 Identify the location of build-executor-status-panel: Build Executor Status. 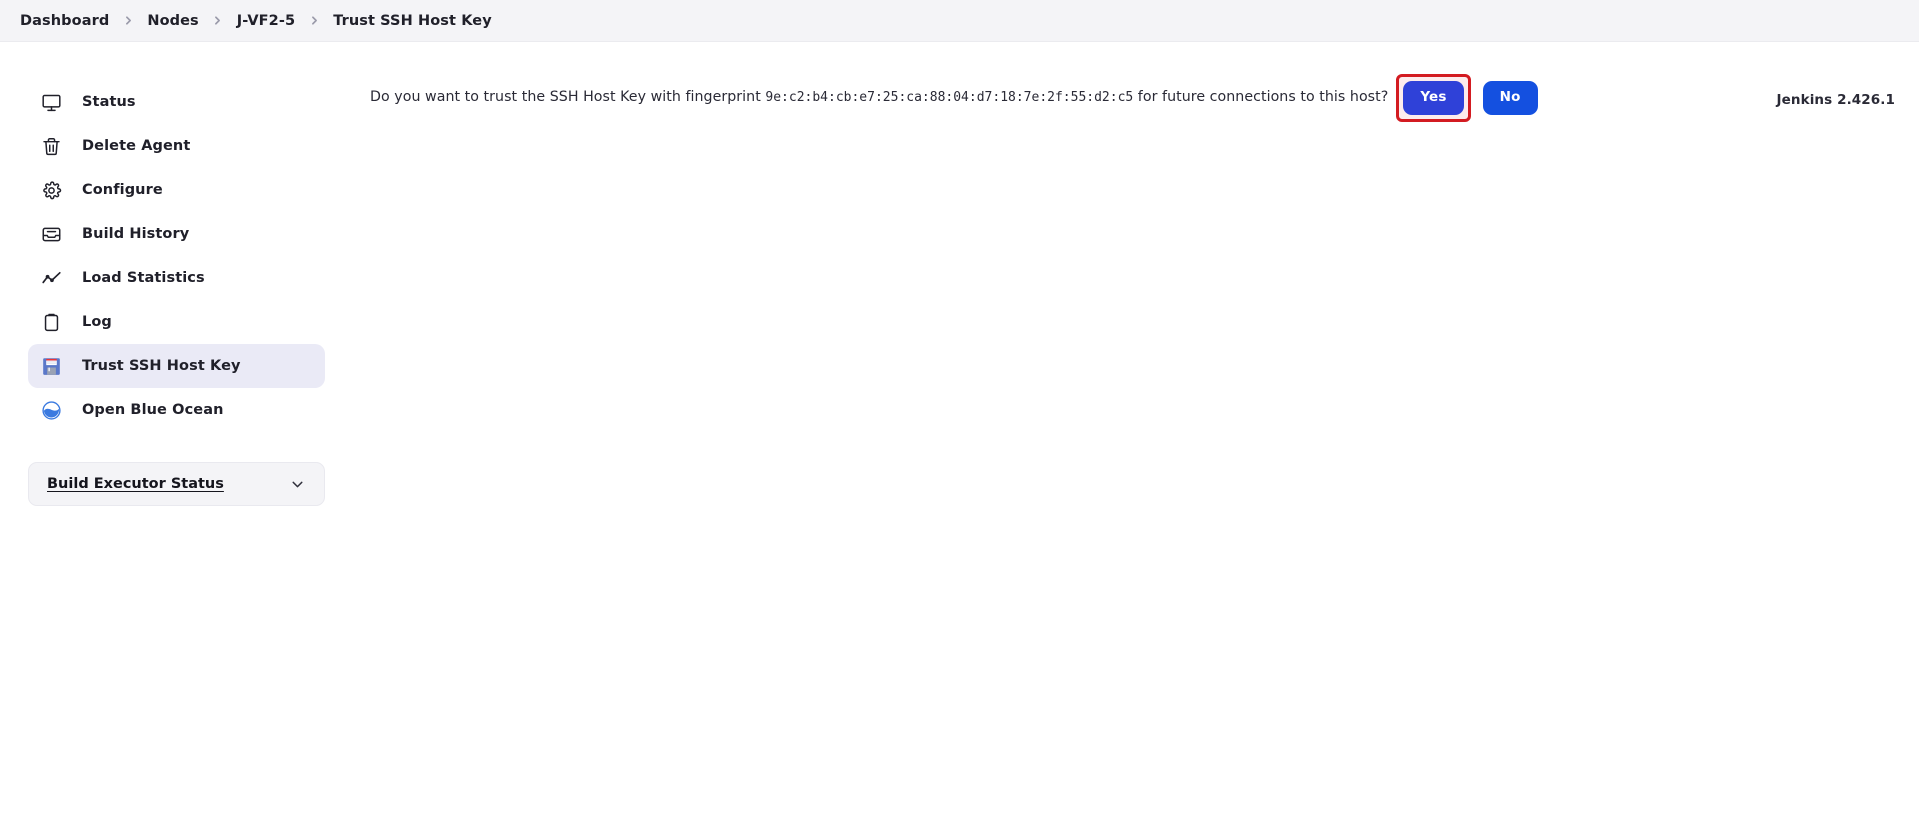
(176, 484).